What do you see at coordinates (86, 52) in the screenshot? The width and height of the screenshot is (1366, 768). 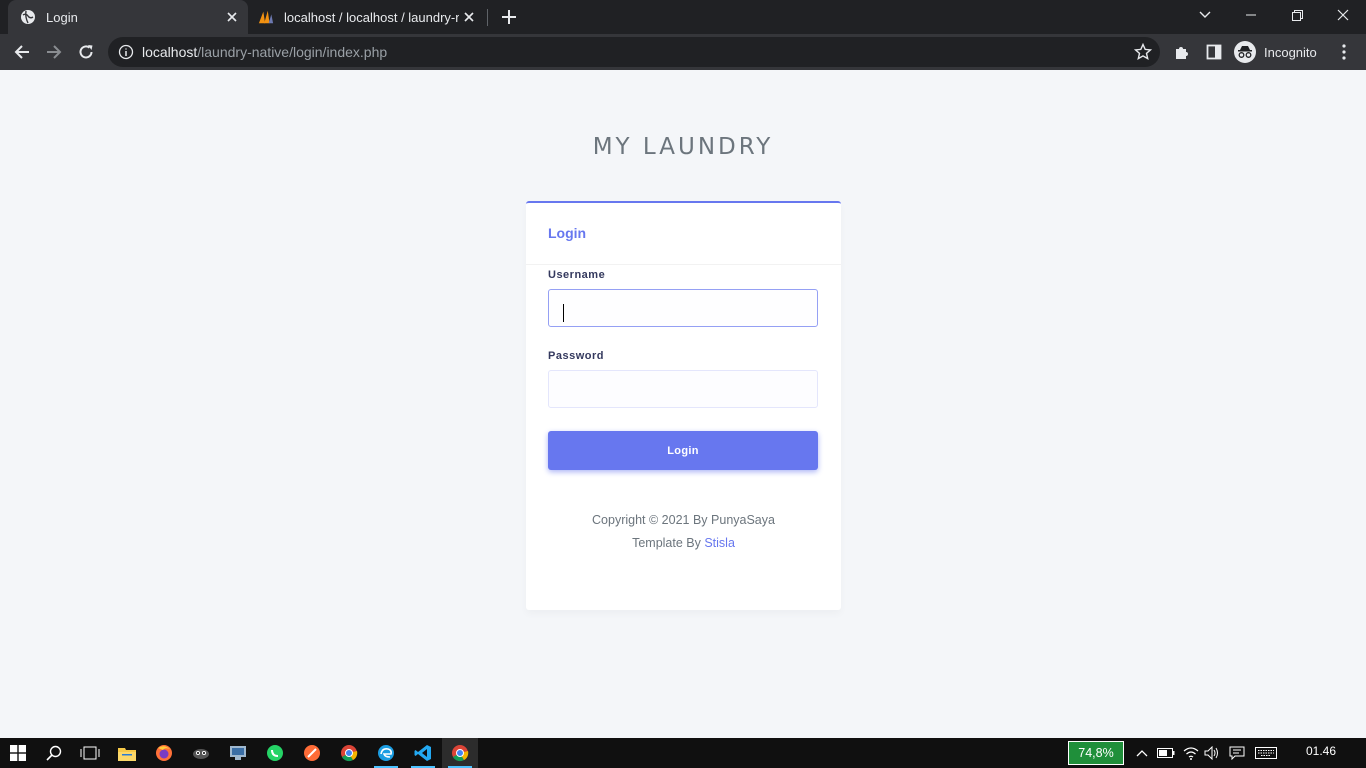 I see `reload-icon` at bounding box center [86, 52].